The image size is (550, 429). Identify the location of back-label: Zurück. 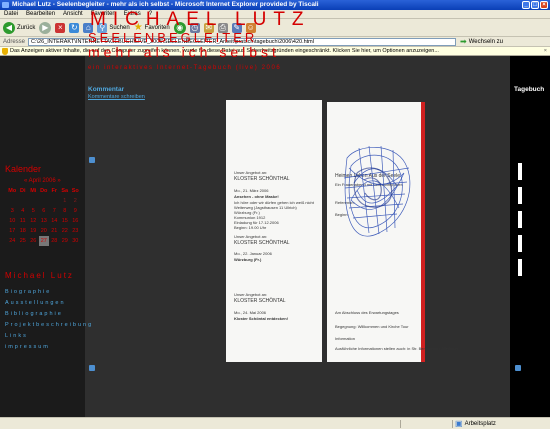
(26, 27).